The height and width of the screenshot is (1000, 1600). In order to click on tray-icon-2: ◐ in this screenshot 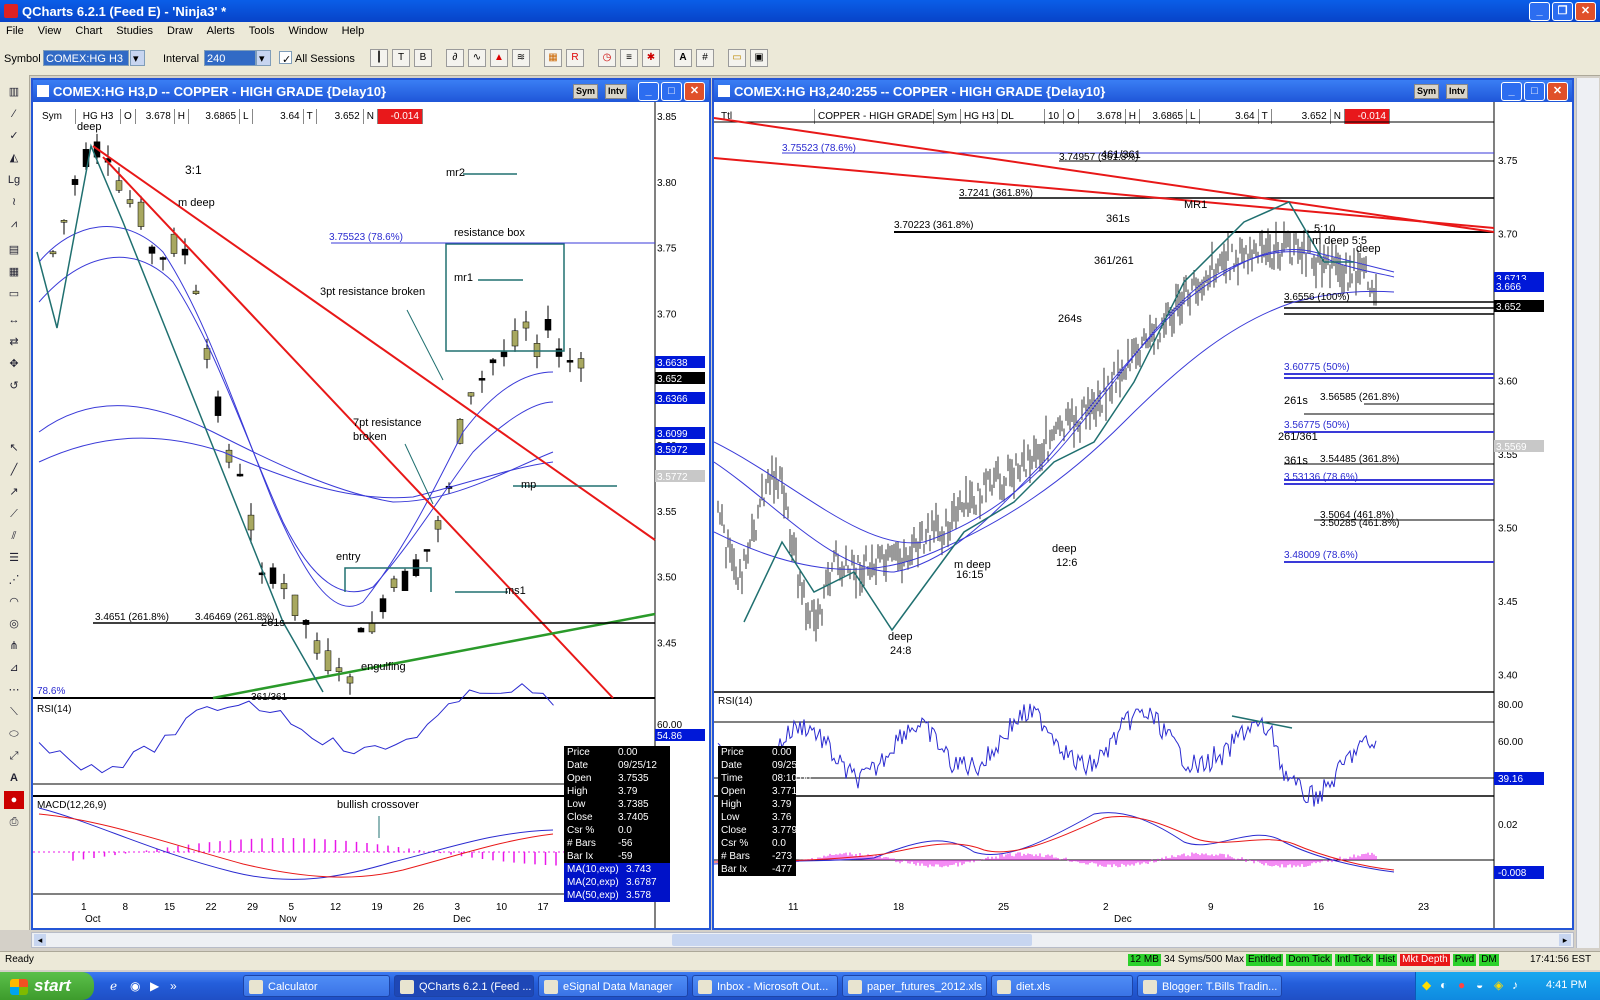, I will do `click(1443, 985)`.